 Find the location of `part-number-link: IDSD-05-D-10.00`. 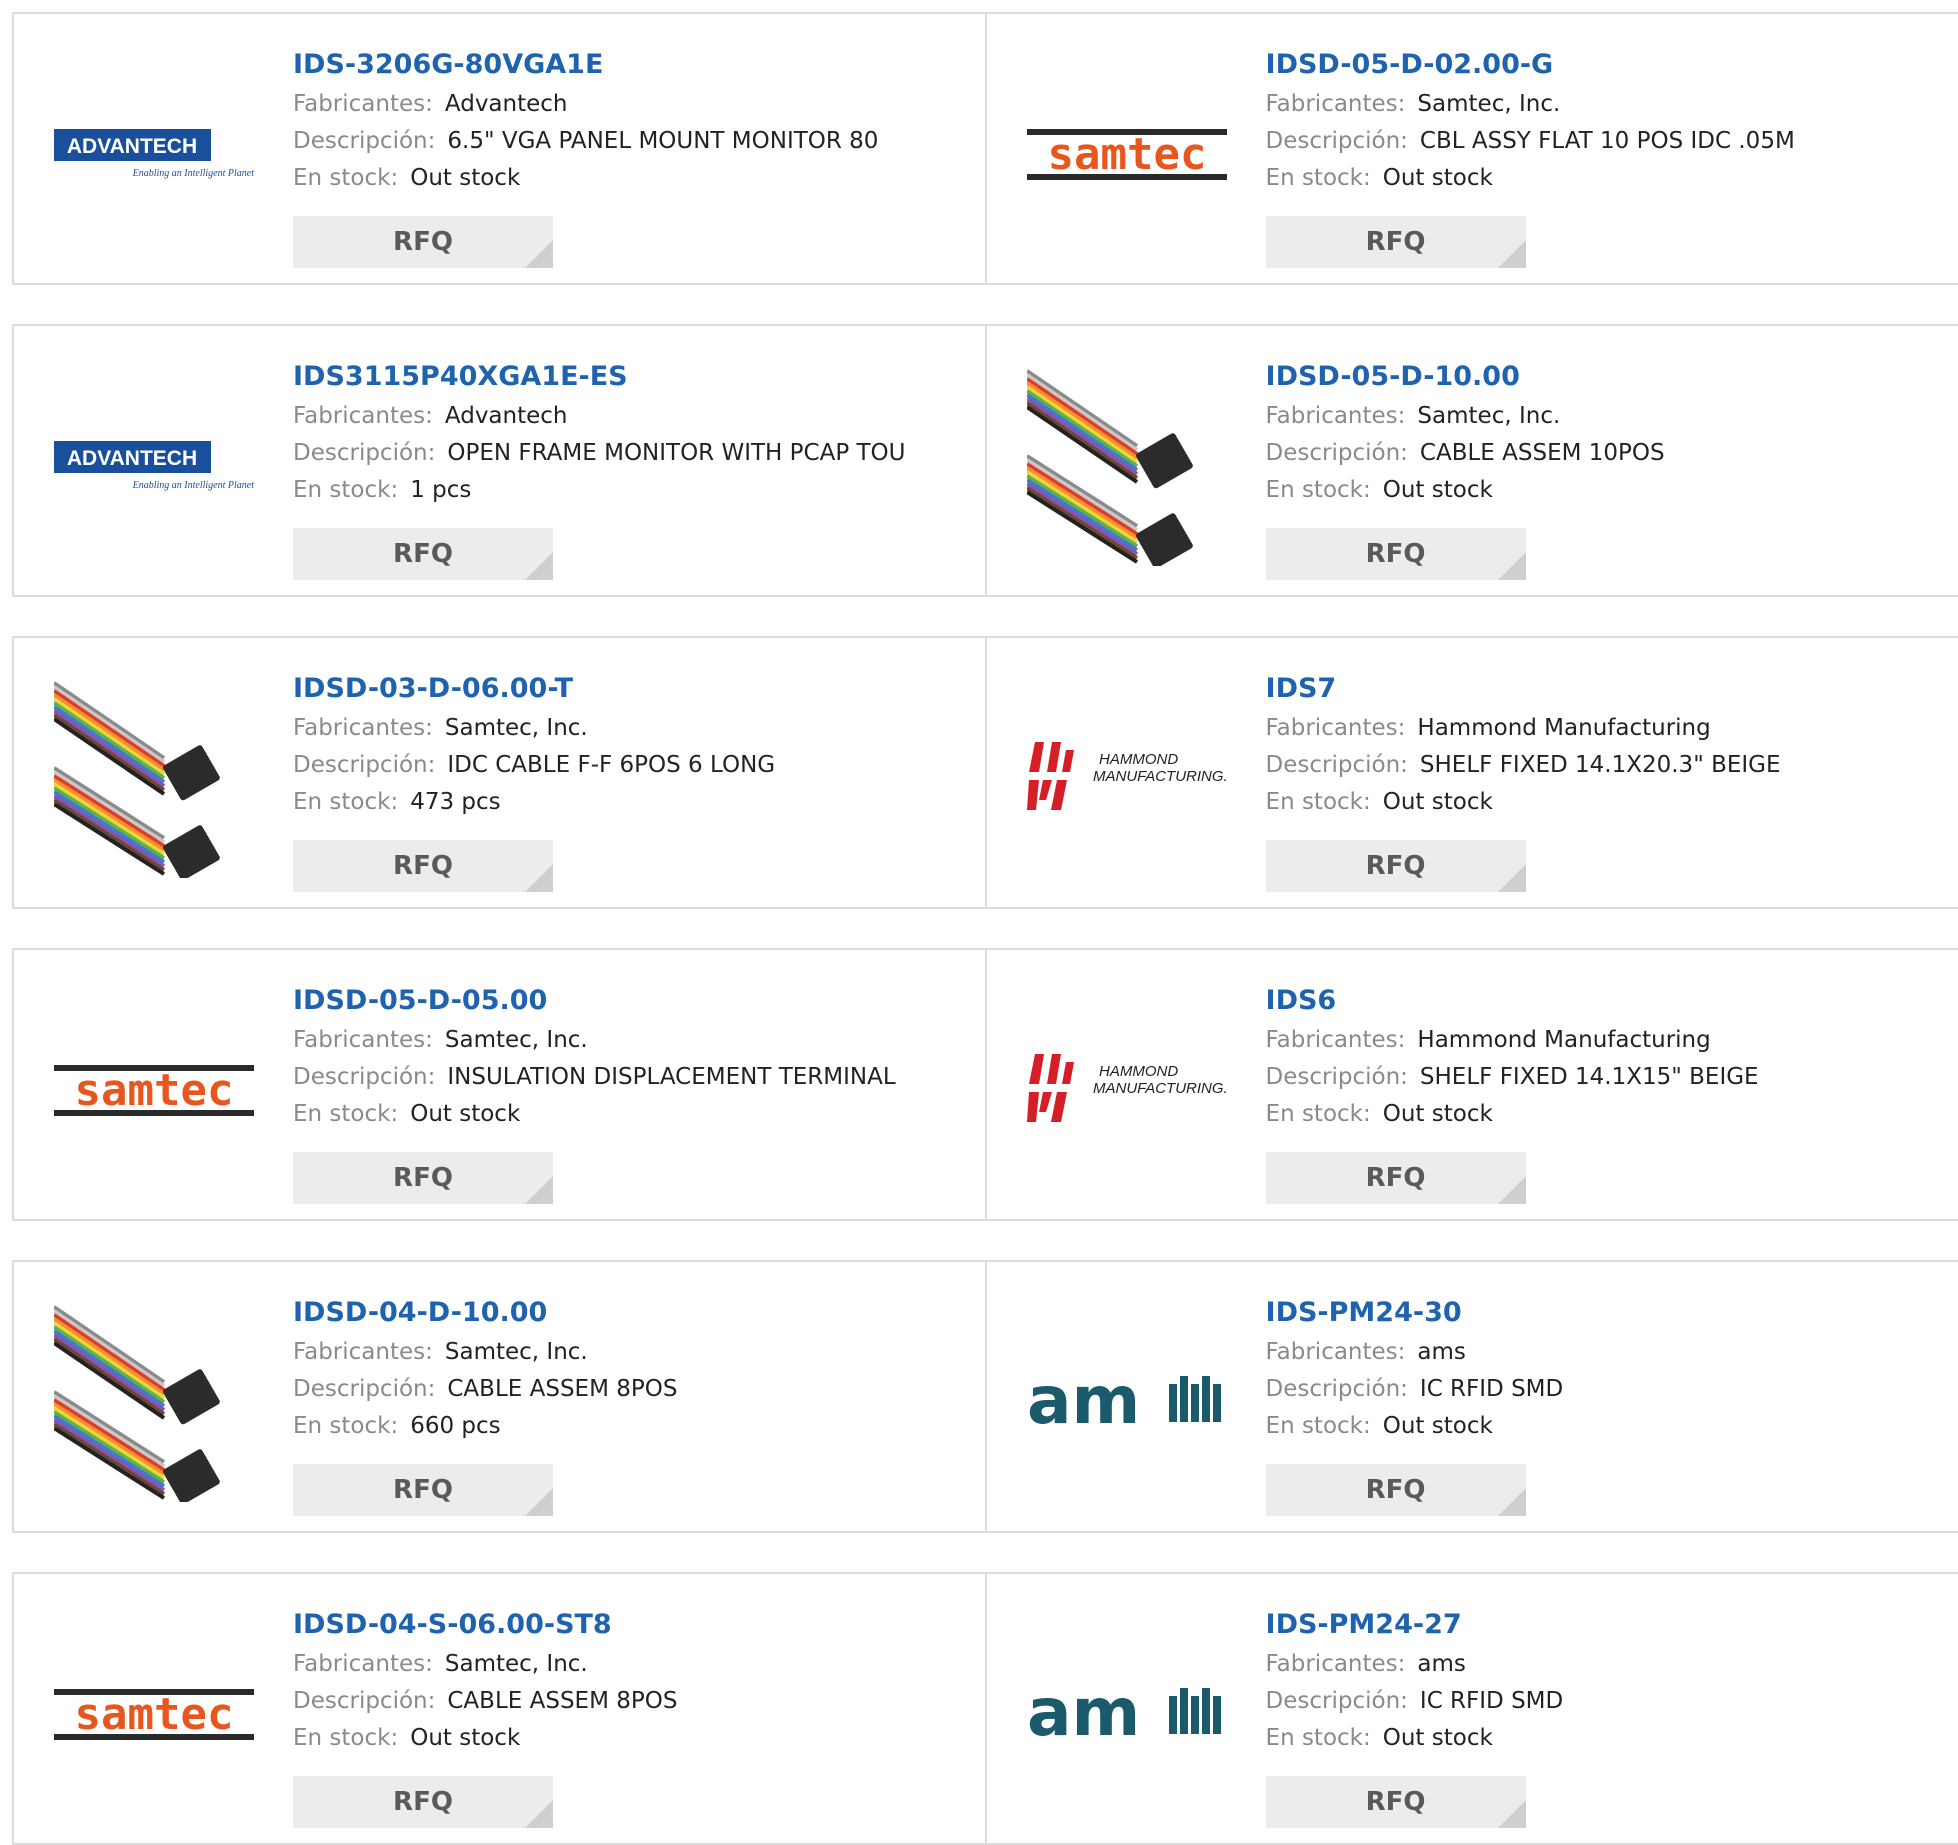

part-number-link: IDSD-05-D-10.00 is located at coordinates (1612, 377).